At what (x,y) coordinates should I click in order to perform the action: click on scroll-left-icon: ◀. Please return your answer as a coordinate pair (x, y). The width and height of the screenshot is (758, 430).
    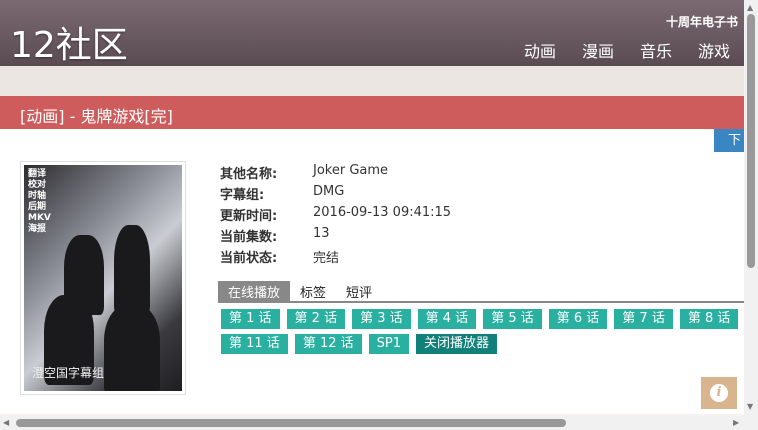
    Looking at the image, I should click on (6, 422).